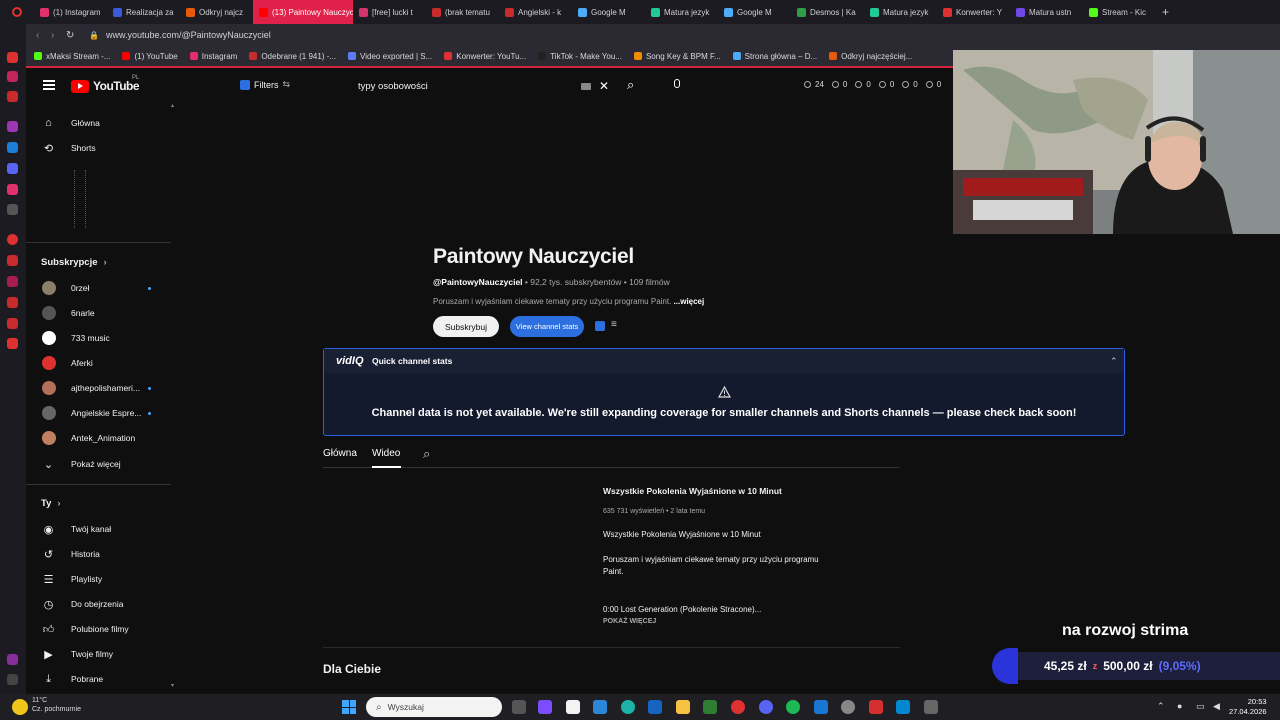 This screenshot has width=1280, height=720. I want to click on more-icon, so click(12, 679).